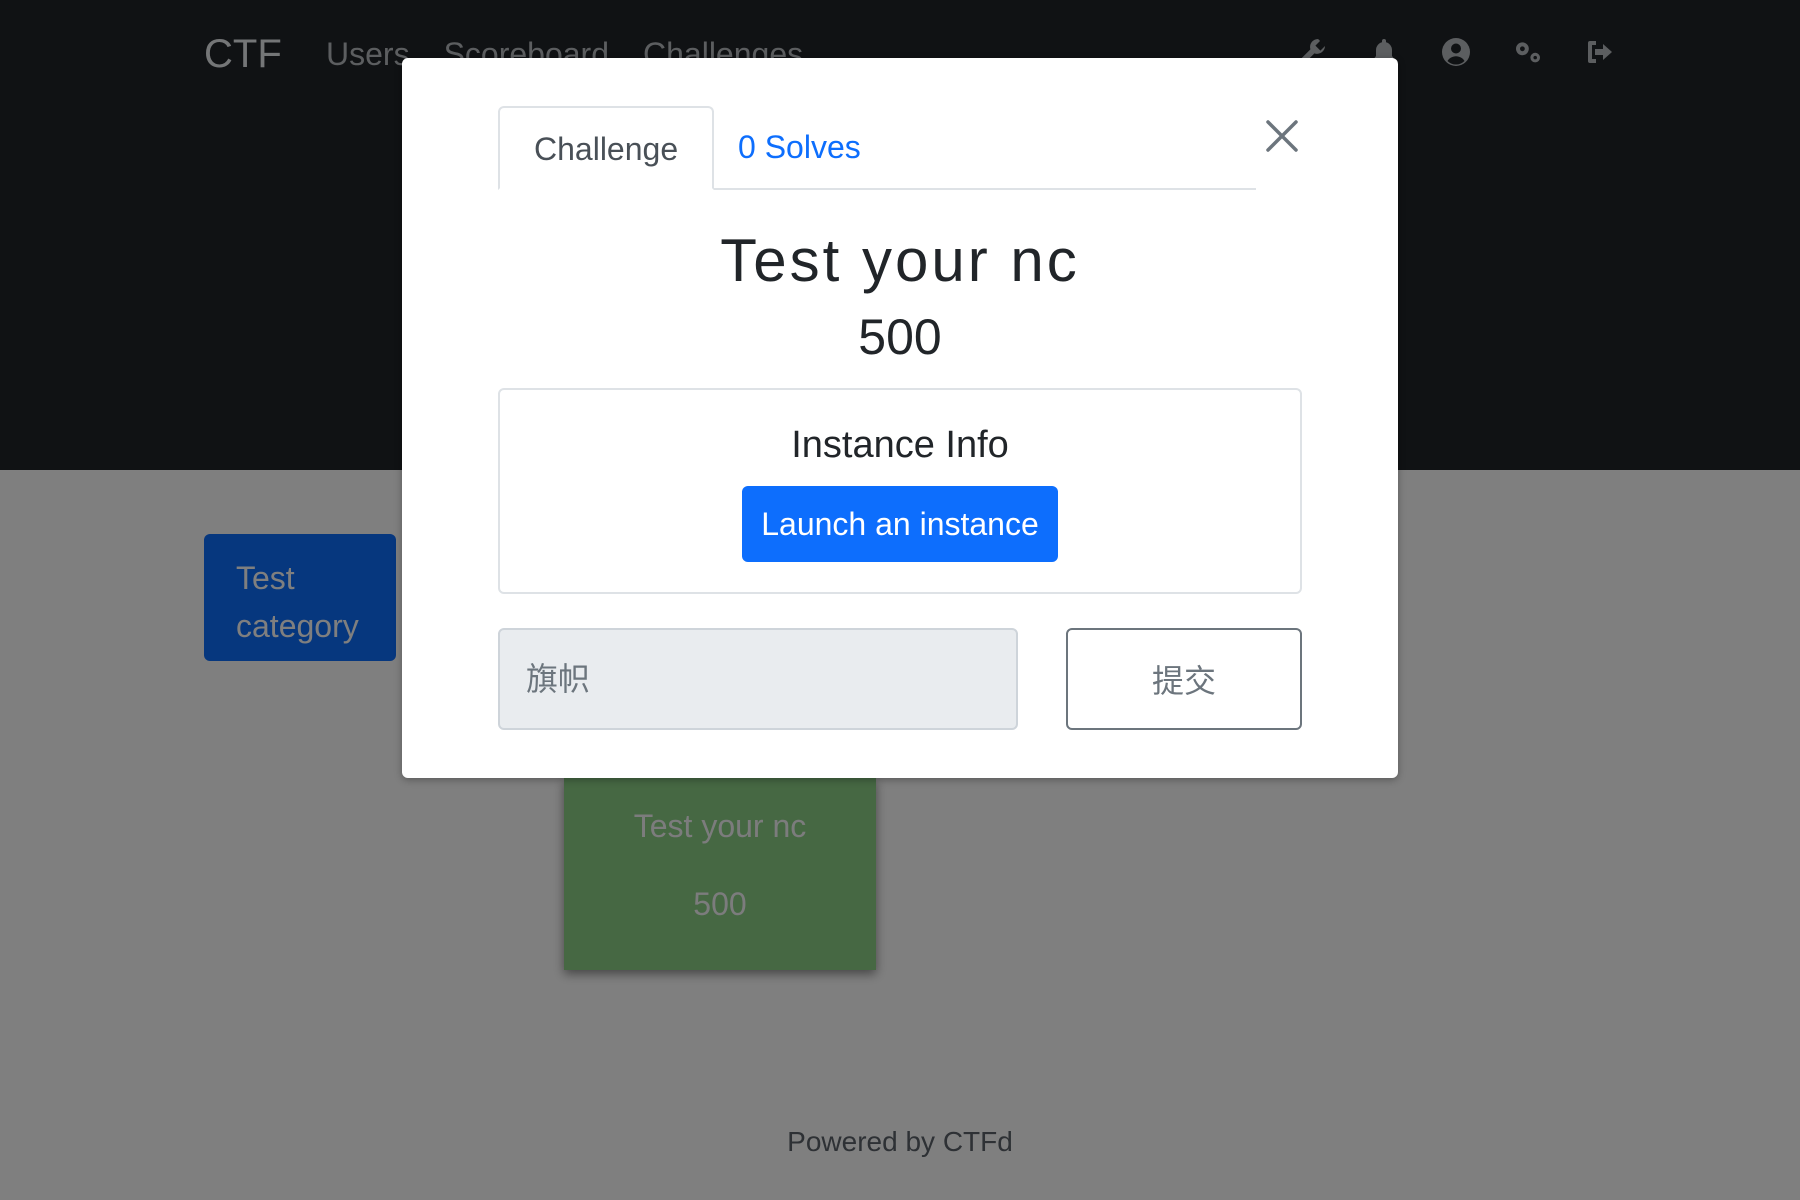  What do you see at coordinates (900, 337) in the screenshot?
I see `challenge-value: 500` at bounding box center [900, 337].